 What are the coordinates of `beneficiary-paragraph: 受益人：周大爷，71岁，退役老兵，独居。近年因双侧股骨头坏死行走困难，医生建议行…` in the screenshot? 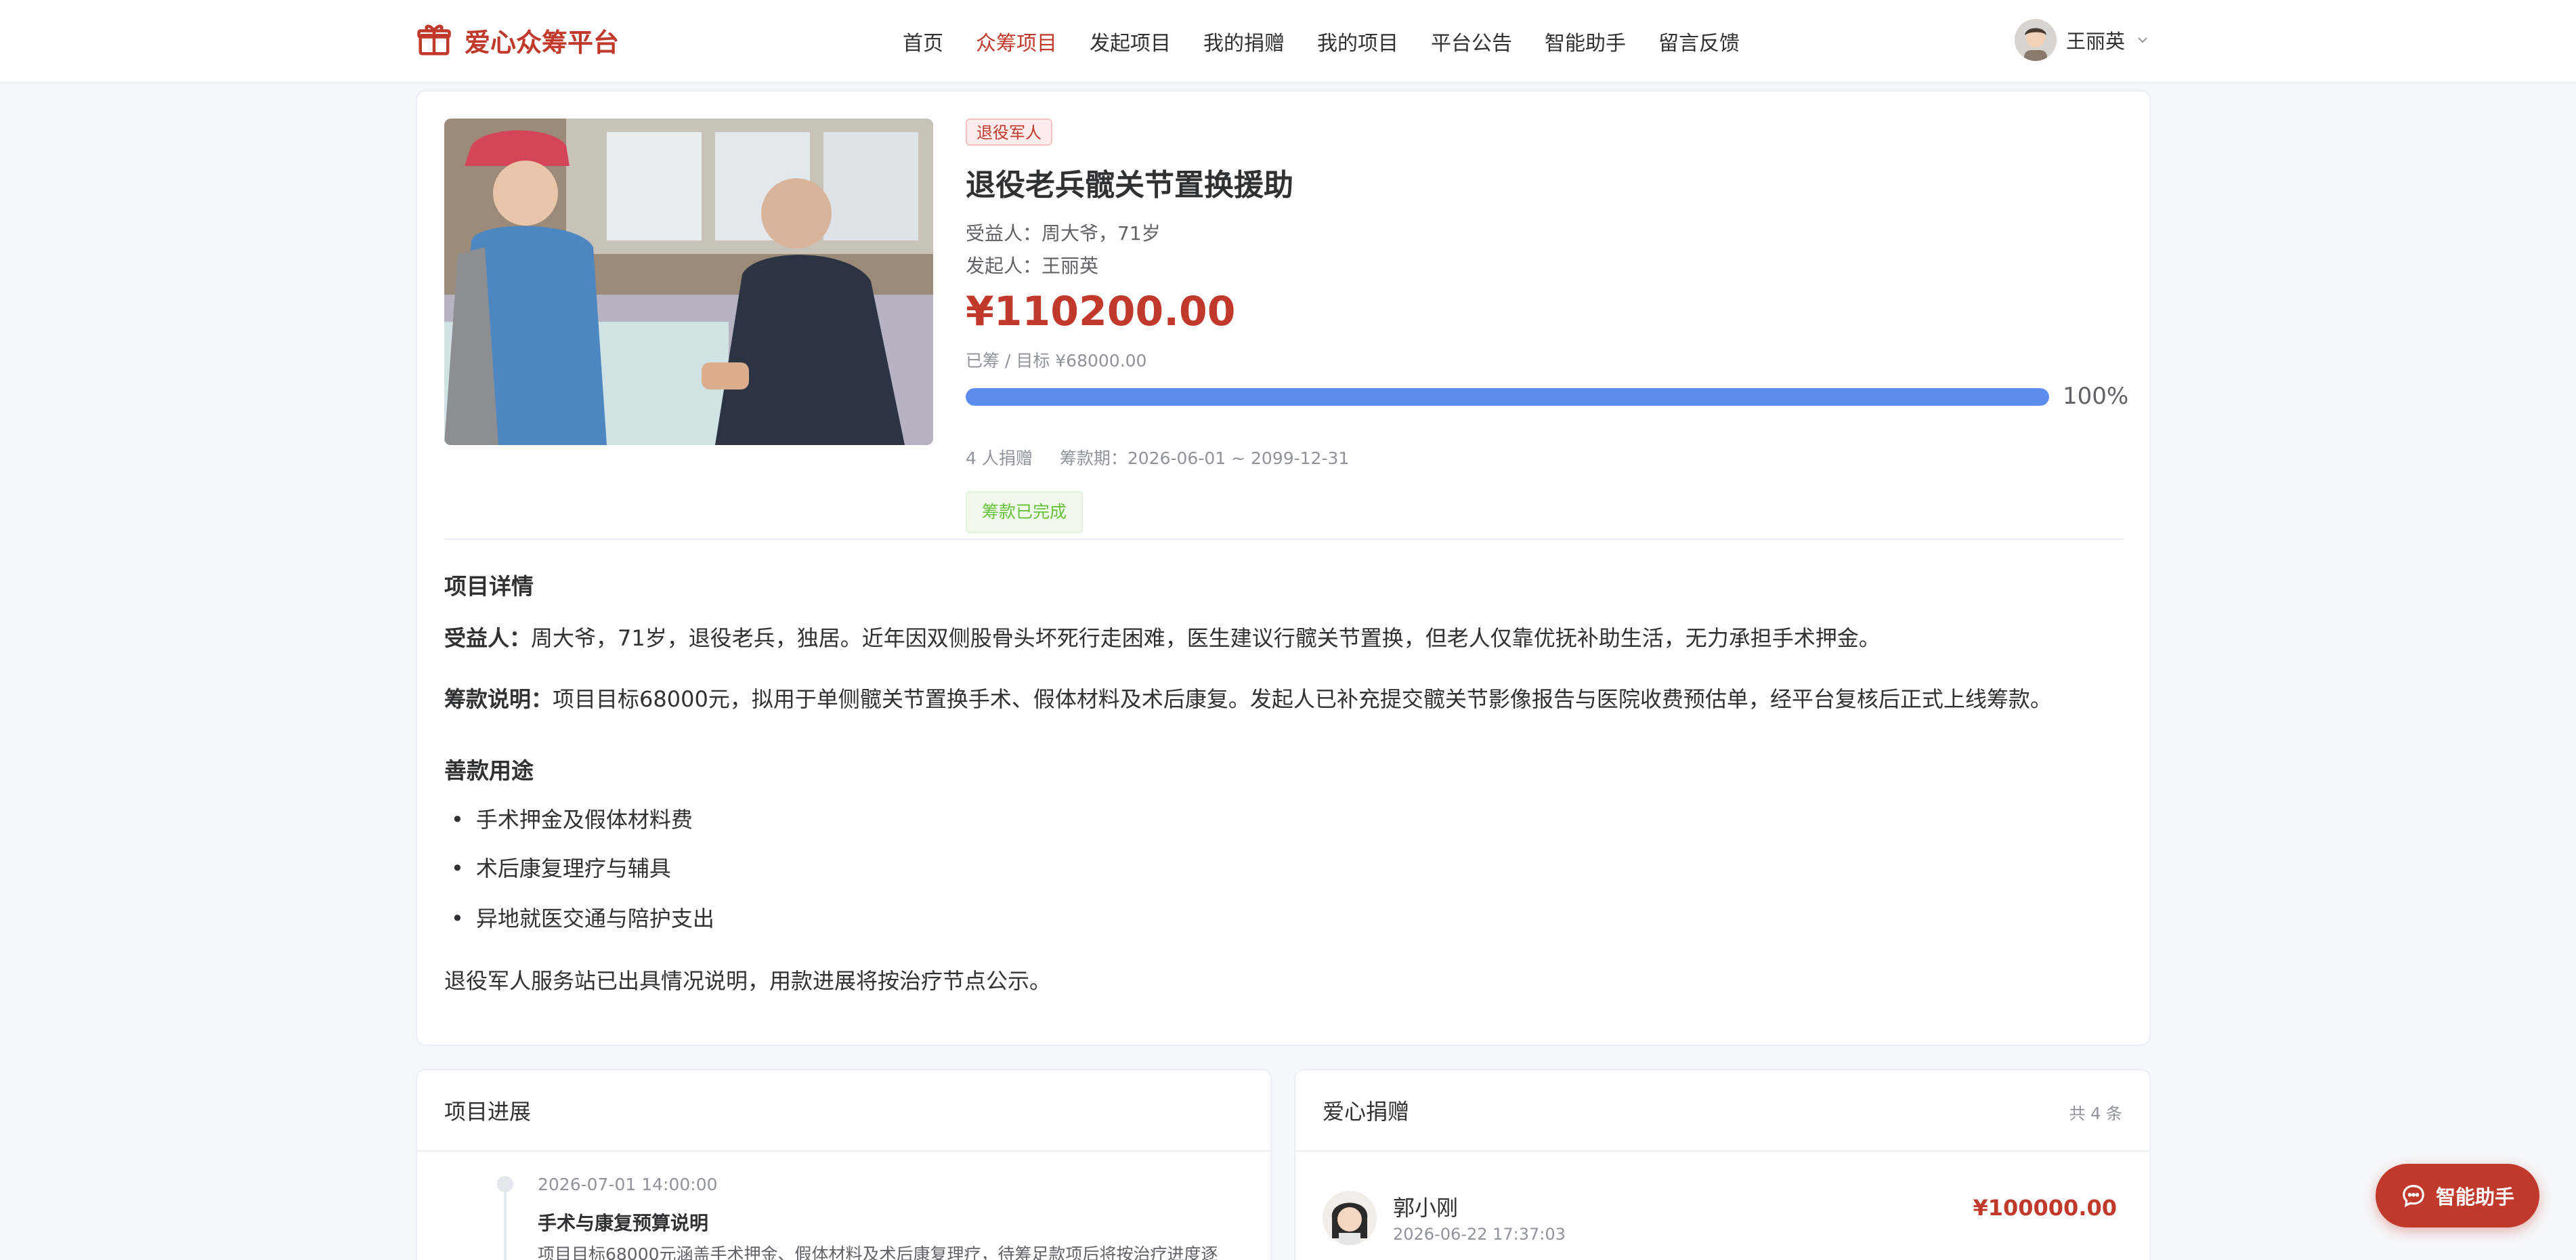 It's located at (1284, 636).